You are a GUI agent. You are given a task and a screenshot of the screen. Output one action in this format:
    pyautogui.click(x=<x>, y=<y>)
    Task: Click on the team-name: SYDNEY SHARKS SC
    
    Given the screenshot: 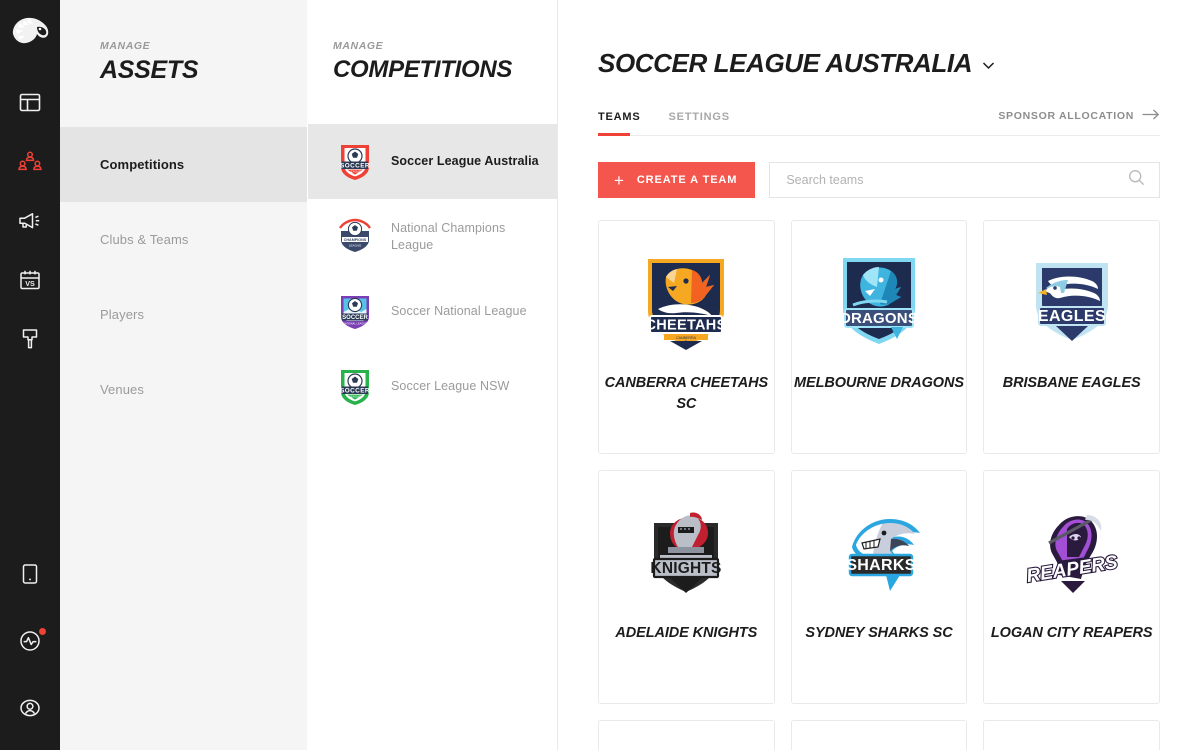 What is the action you would take?
    pyautogui.click(x=879, y=633)
    